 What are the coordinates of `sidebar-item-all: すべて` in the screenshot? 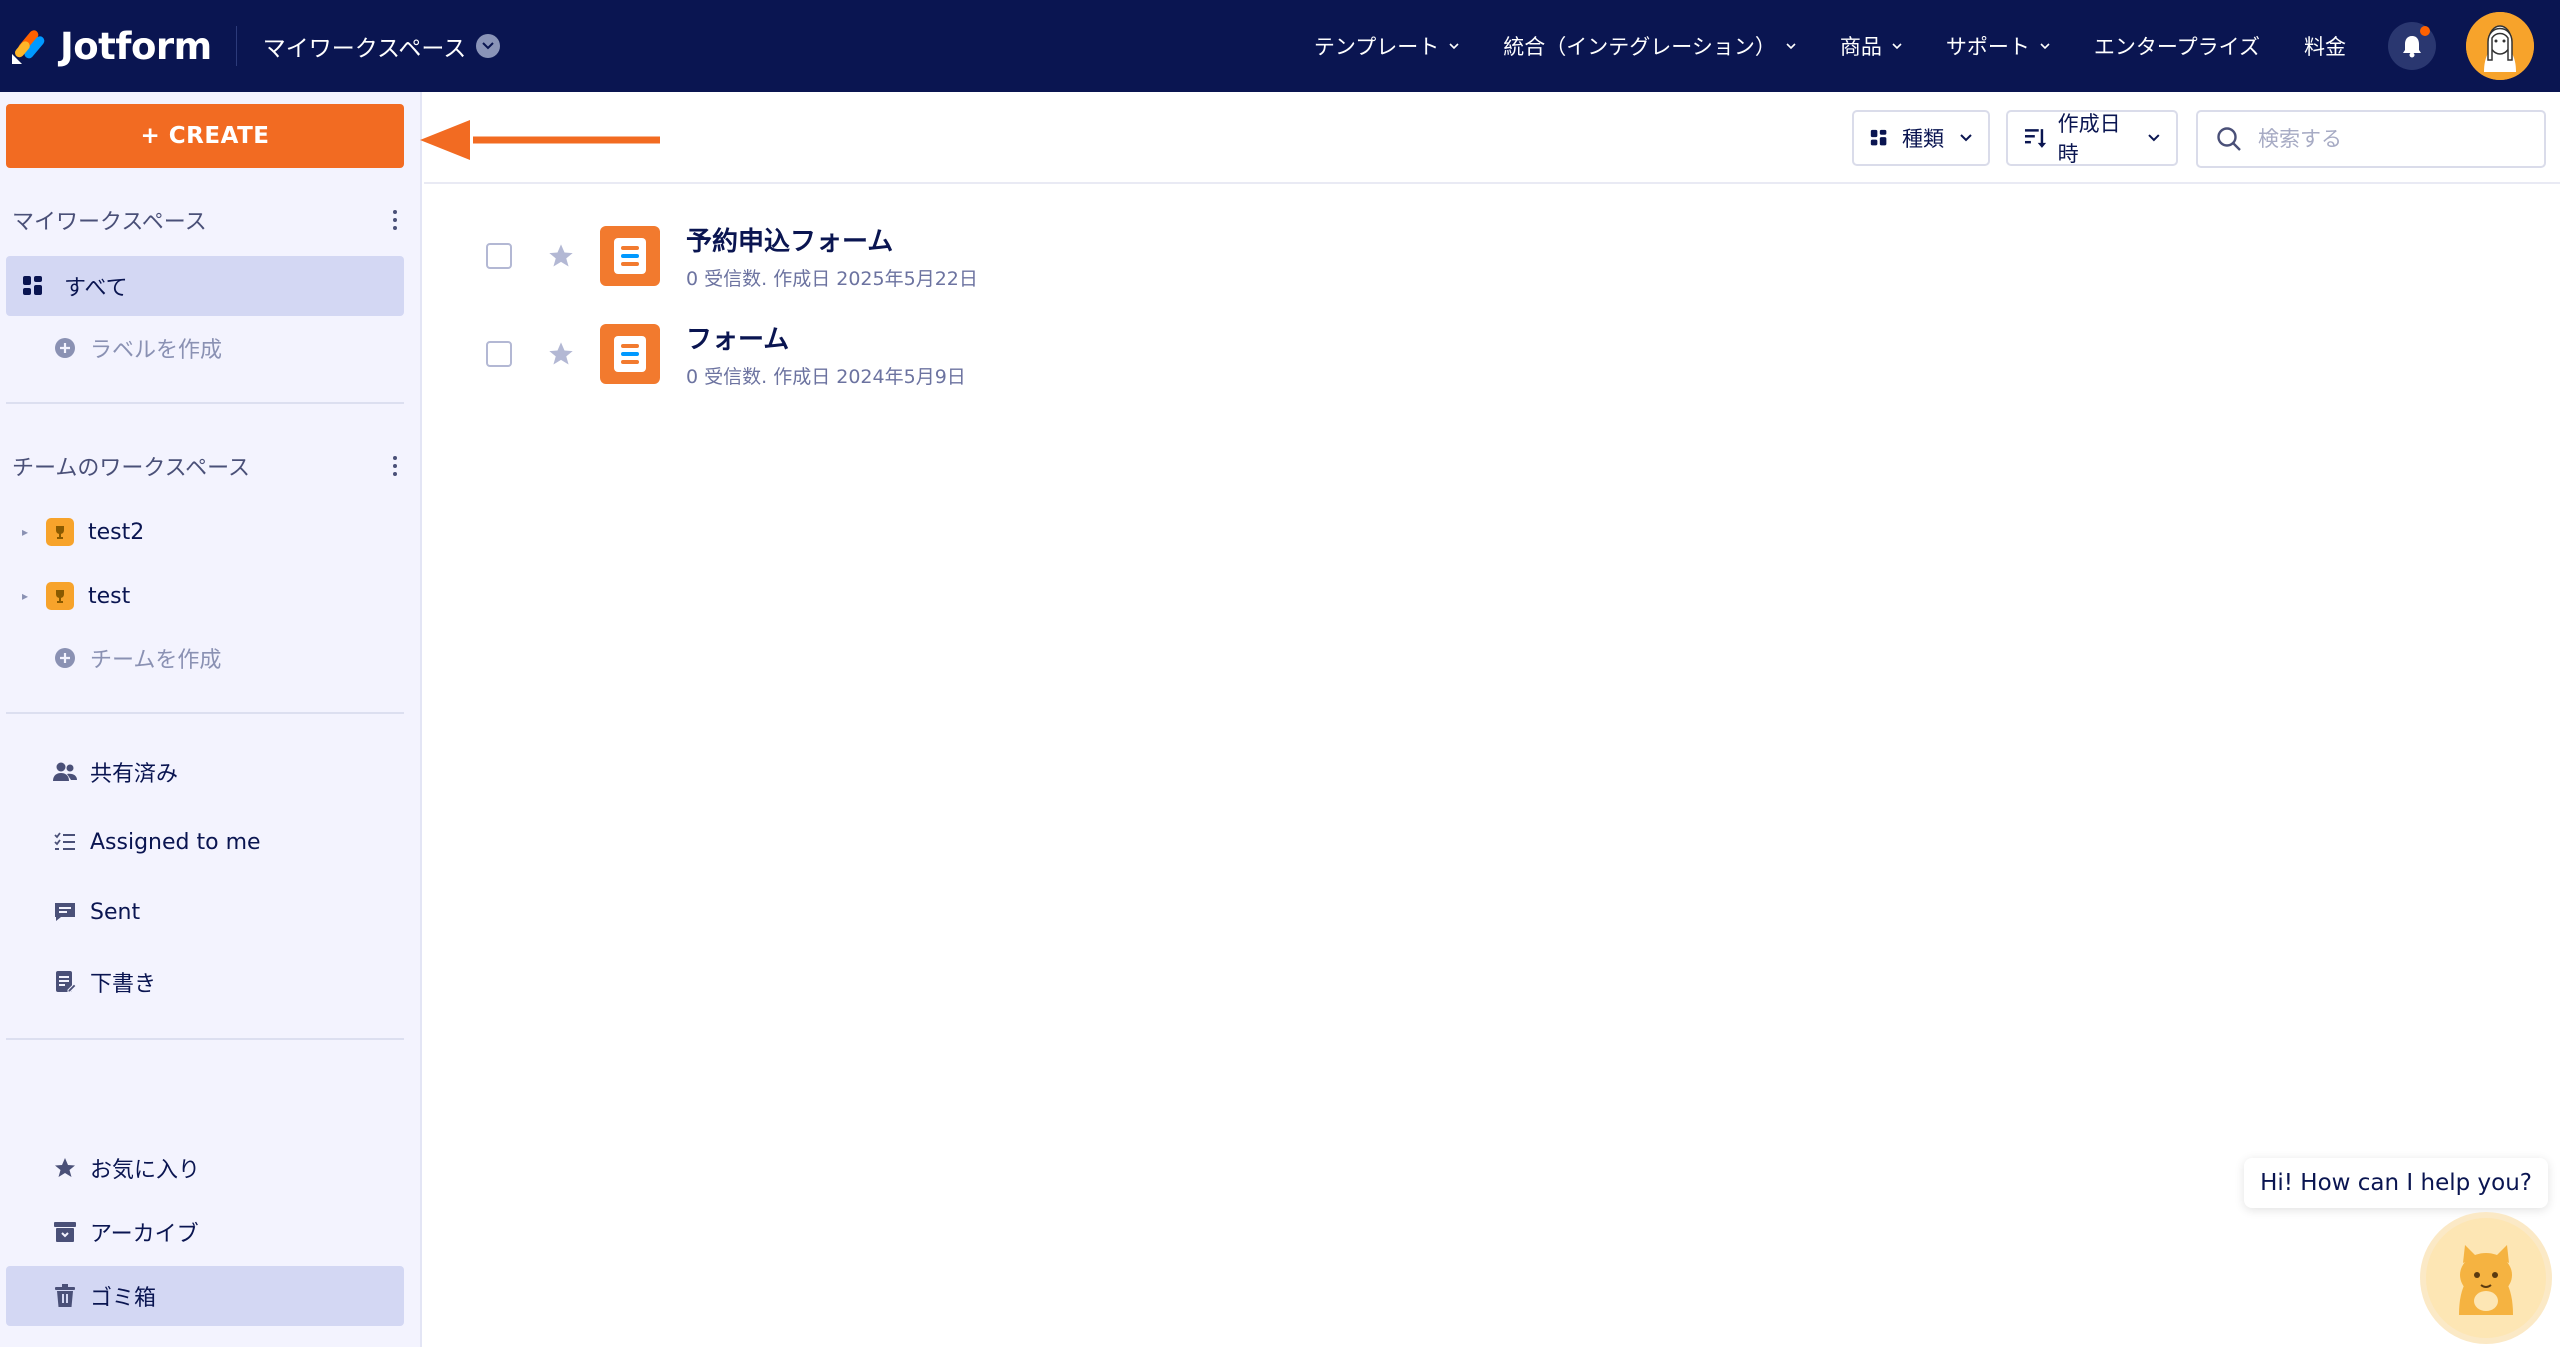 It's located at (205, 286).